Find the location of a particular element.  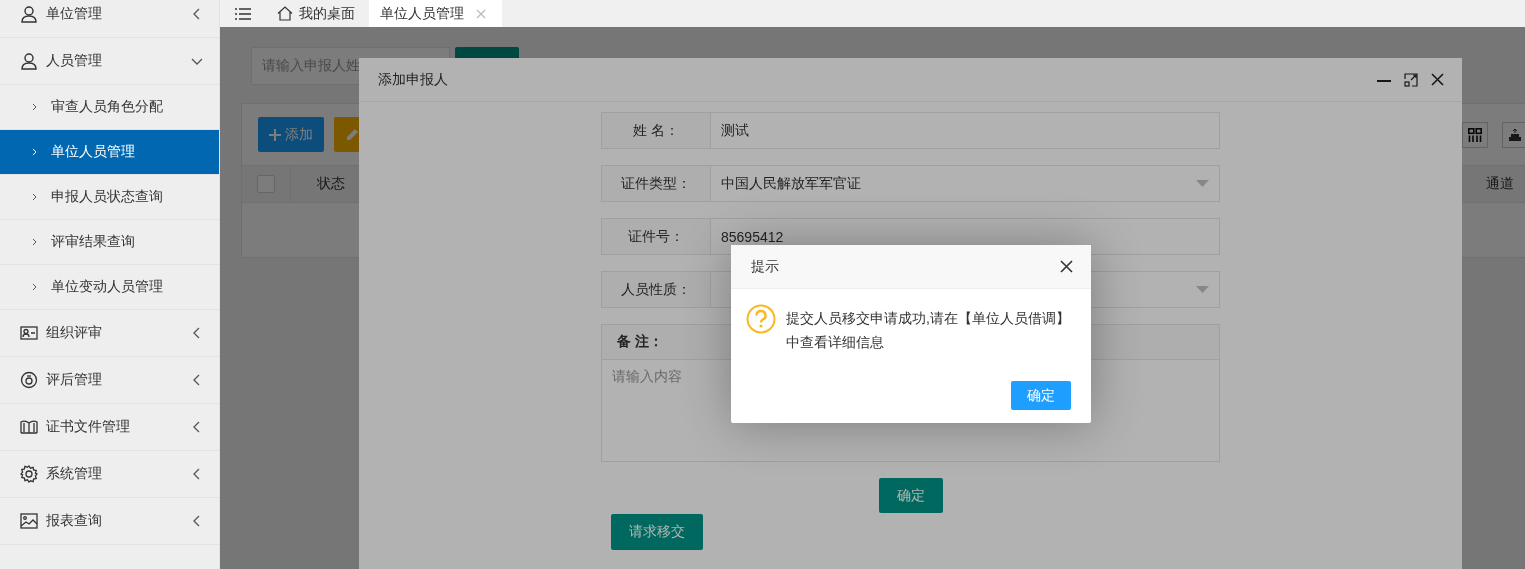

field-label: 人员性质： is located at coordinates (656, 289).